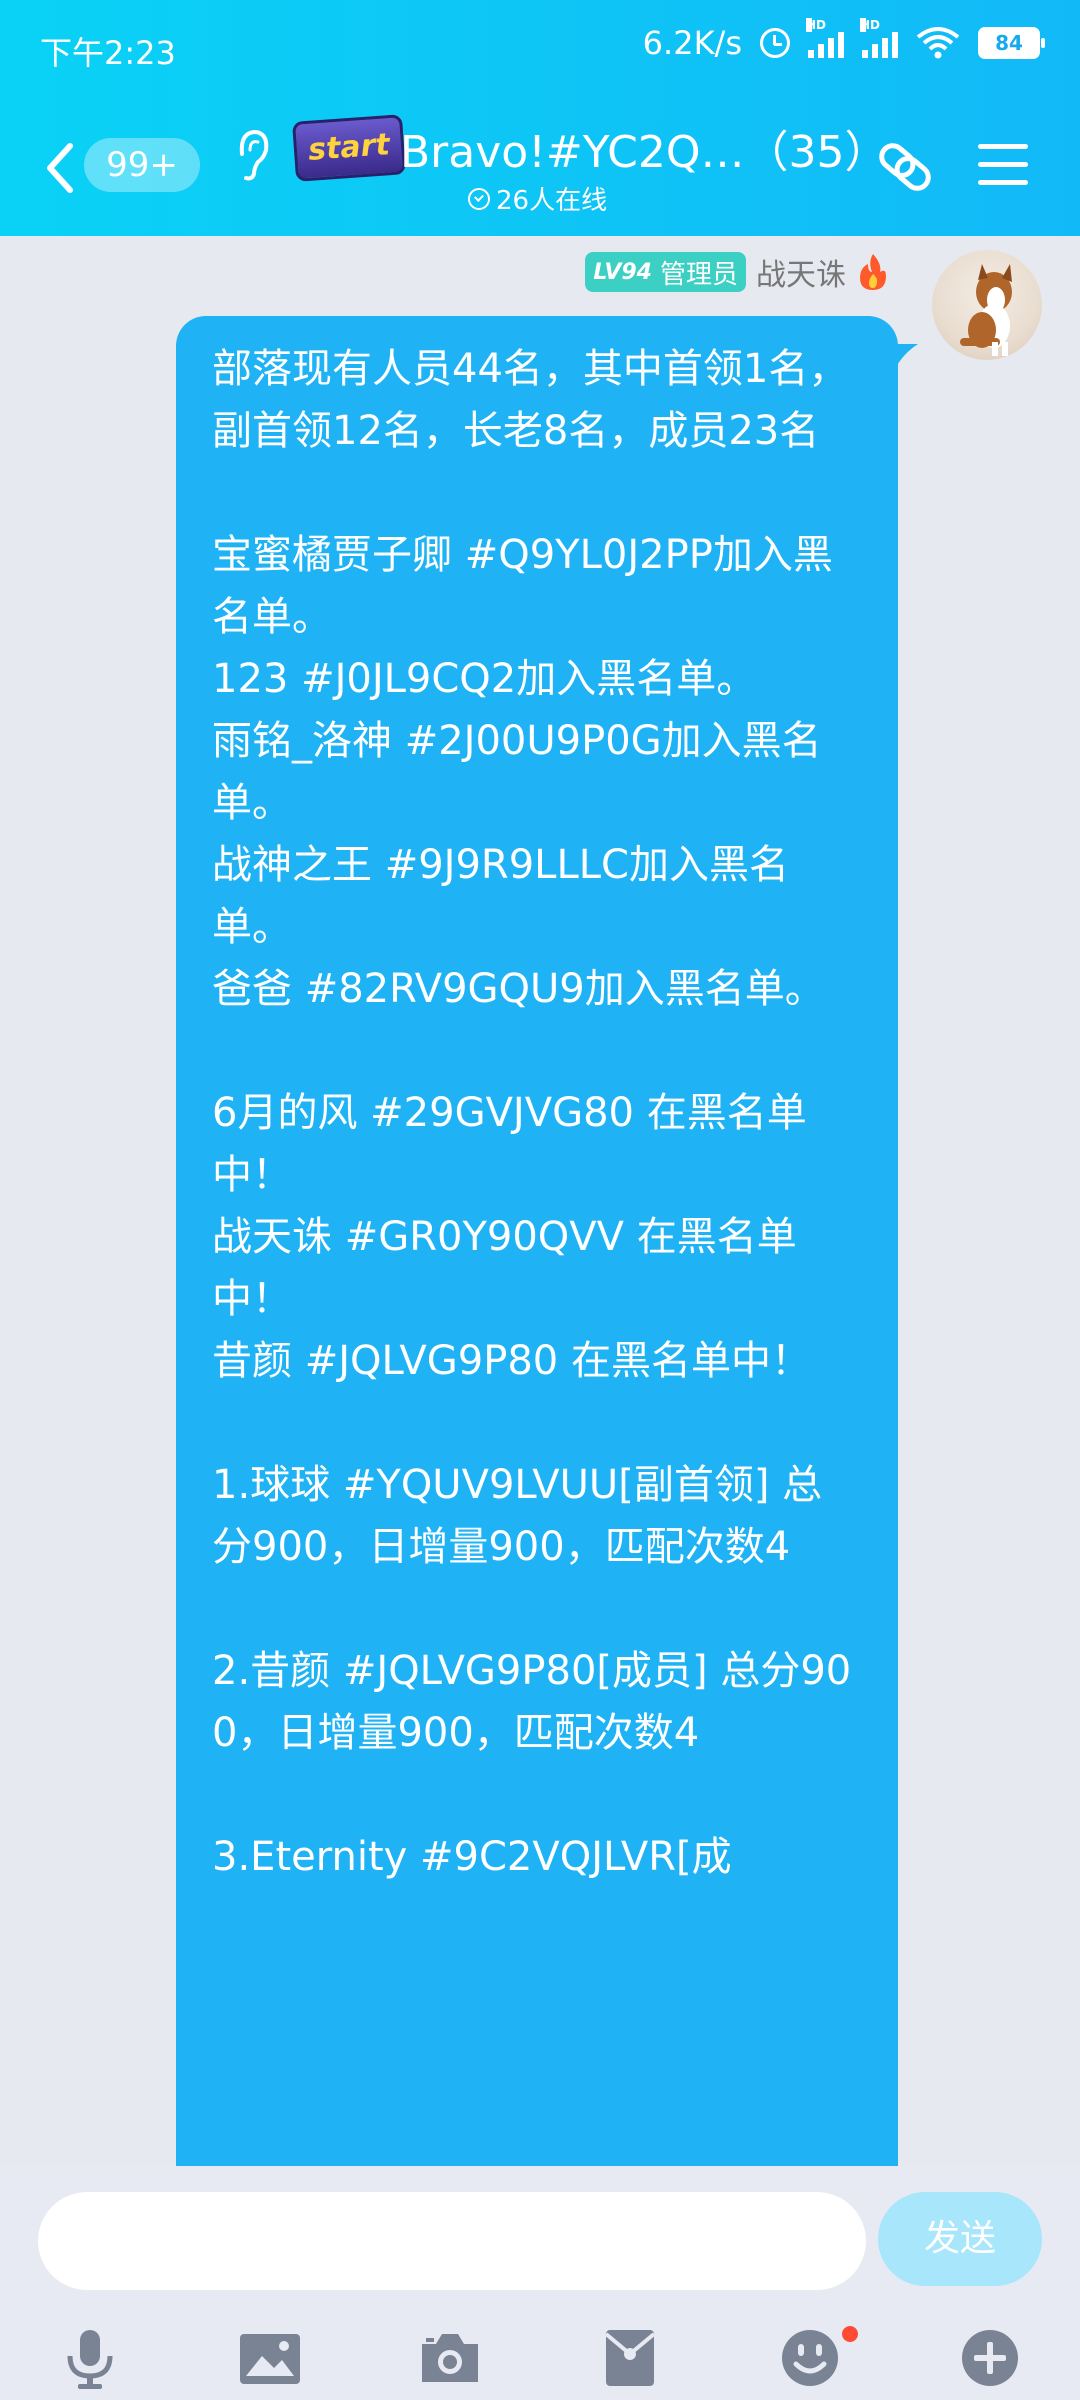  What do you see at coordinates (90, 2358) in the screenshot?
I see `microphone-icon` at bounding box center [90, 2358].